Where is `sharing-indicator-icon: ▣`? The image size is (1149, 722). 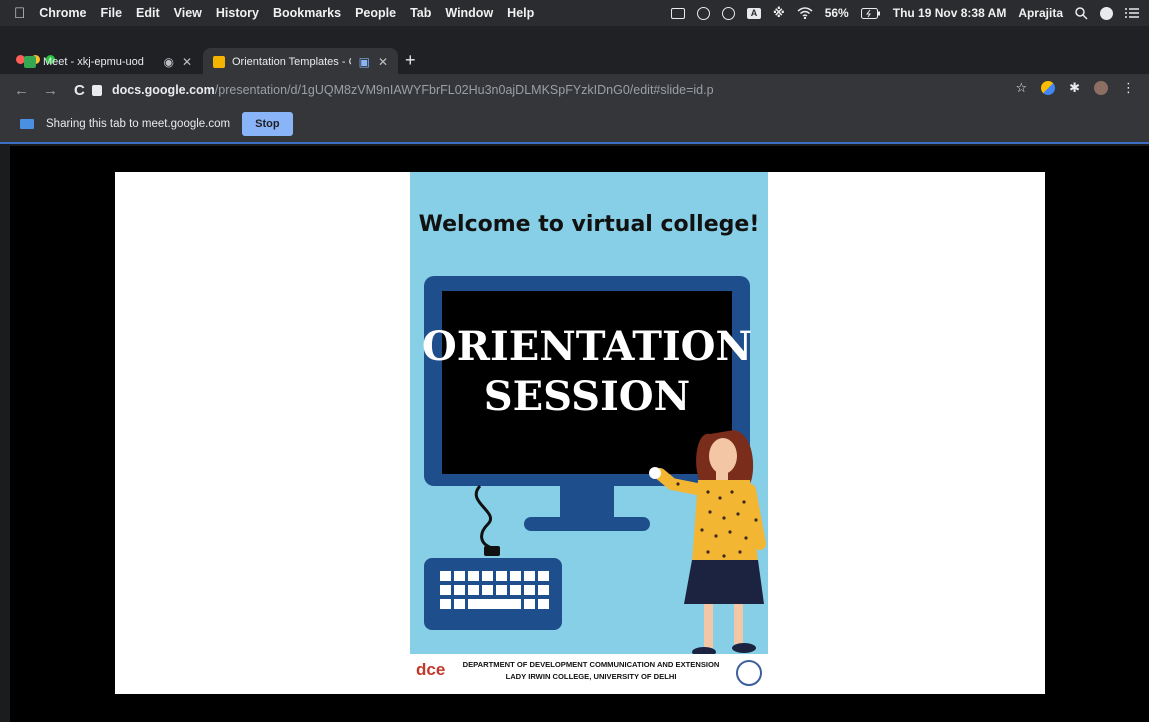
sharing-indicator-icon: ▣ is located at coordinates (364, 62).